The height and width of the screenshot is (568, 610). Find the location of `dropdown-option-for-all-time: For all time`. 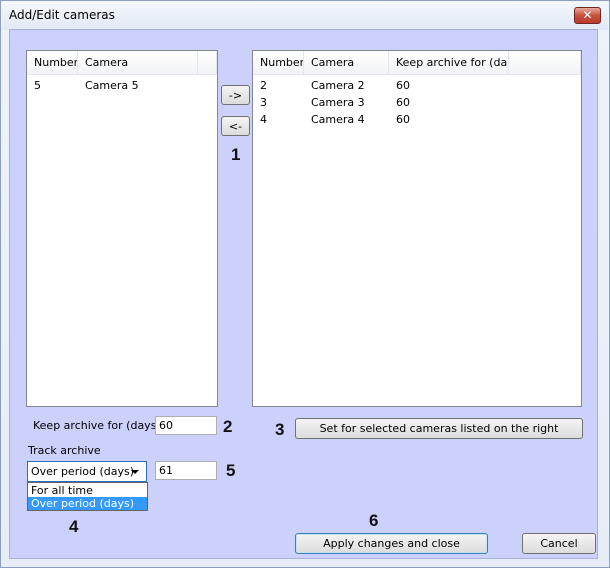

dropdown-option-for-all-time: For all time is located at coordinates (87, 490).